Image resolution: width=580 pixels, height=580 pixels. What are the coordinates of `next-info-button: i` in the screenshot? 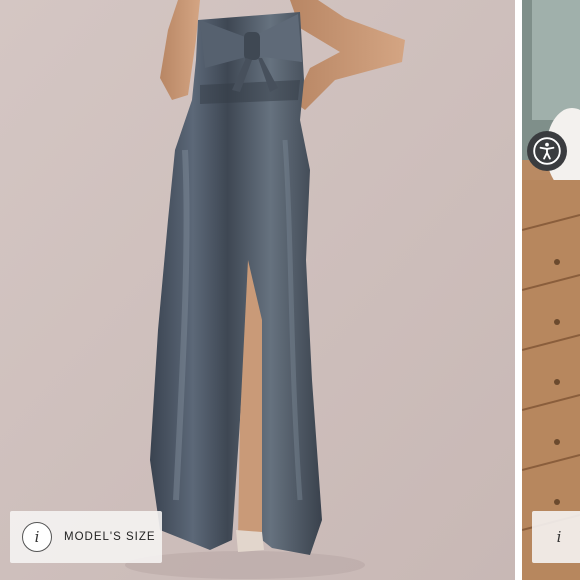 It's located at (556, 537).